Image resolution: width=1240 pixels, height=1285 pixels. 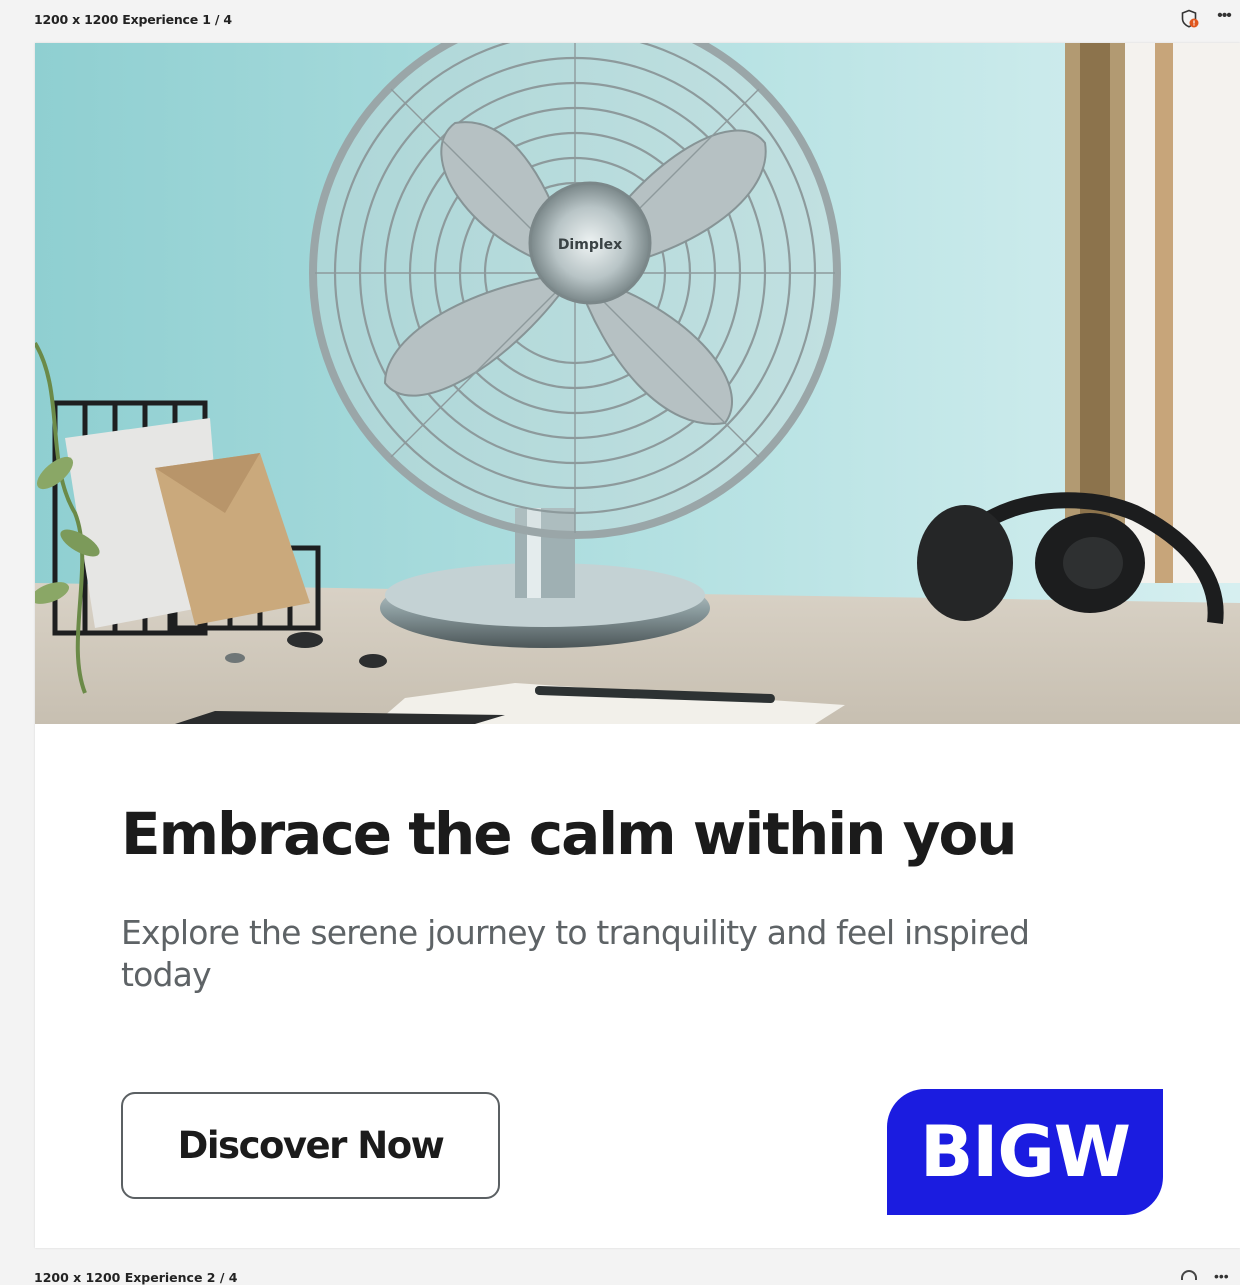 I want to click on bigw-logo: BIGW, so click(x=1025, y=1152).